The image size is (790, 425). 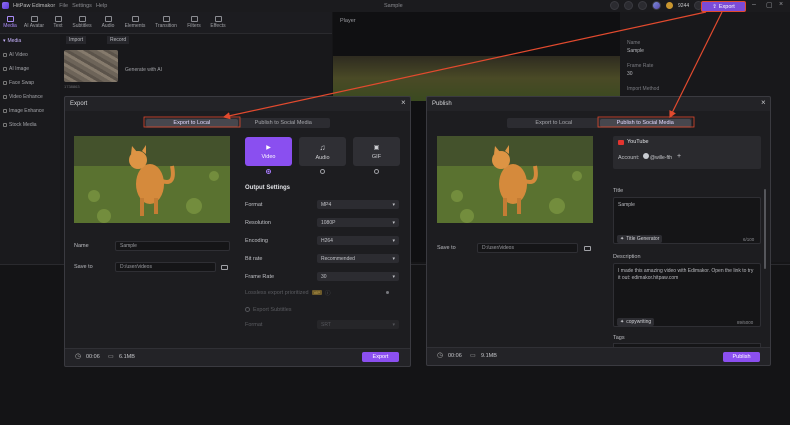 I want to click on credits-coin-icon, so click(x=669, y=5).